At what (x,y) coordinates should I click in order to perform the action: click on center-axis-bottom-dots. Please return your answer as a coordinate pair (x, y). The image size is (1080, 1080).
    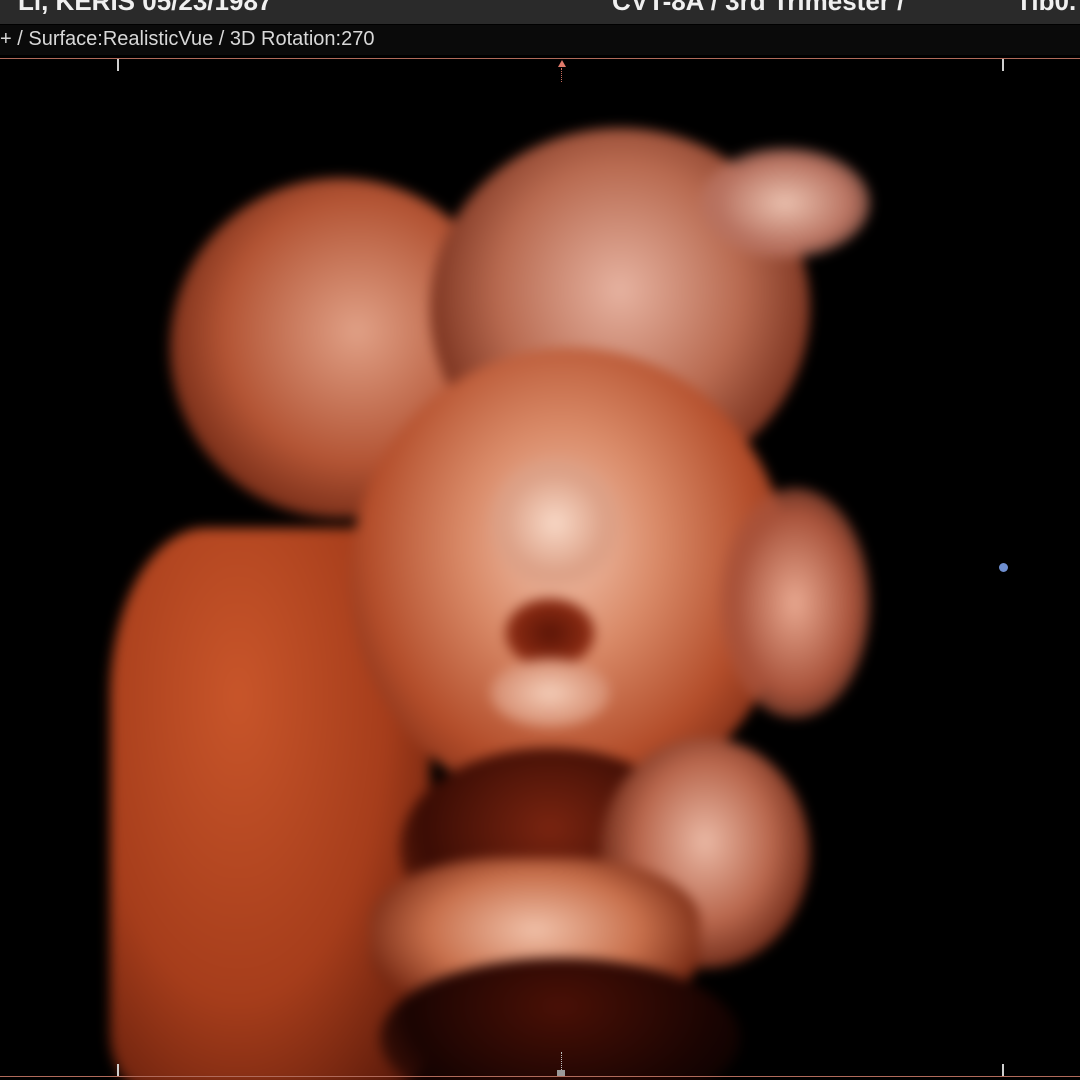
    Looking at the image, I should click on (562, 1061).